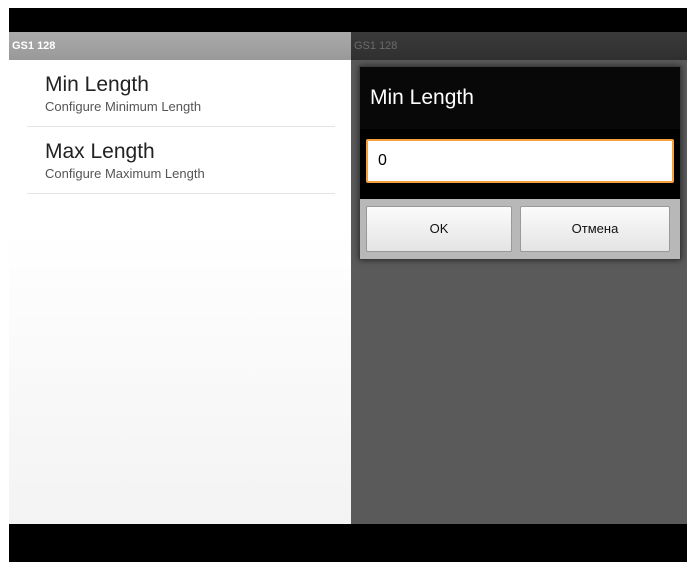 The width and height of the screenshot is (687, 569). I want to click on pref-min-length: Min Length Configure Minimum Length, so click(181, 93).